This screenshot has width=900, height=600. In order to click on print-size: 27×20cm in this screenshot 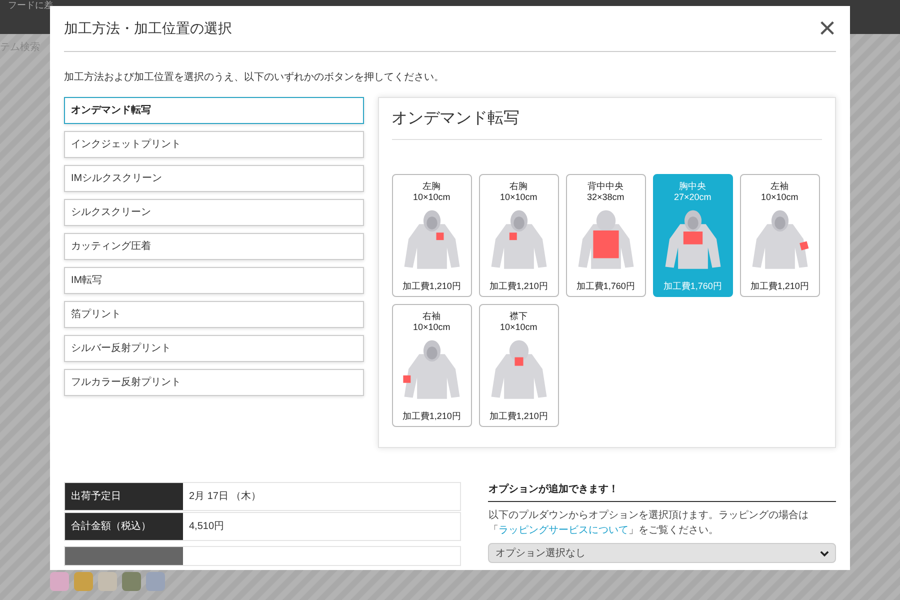, I will do `click(693, 197)`.